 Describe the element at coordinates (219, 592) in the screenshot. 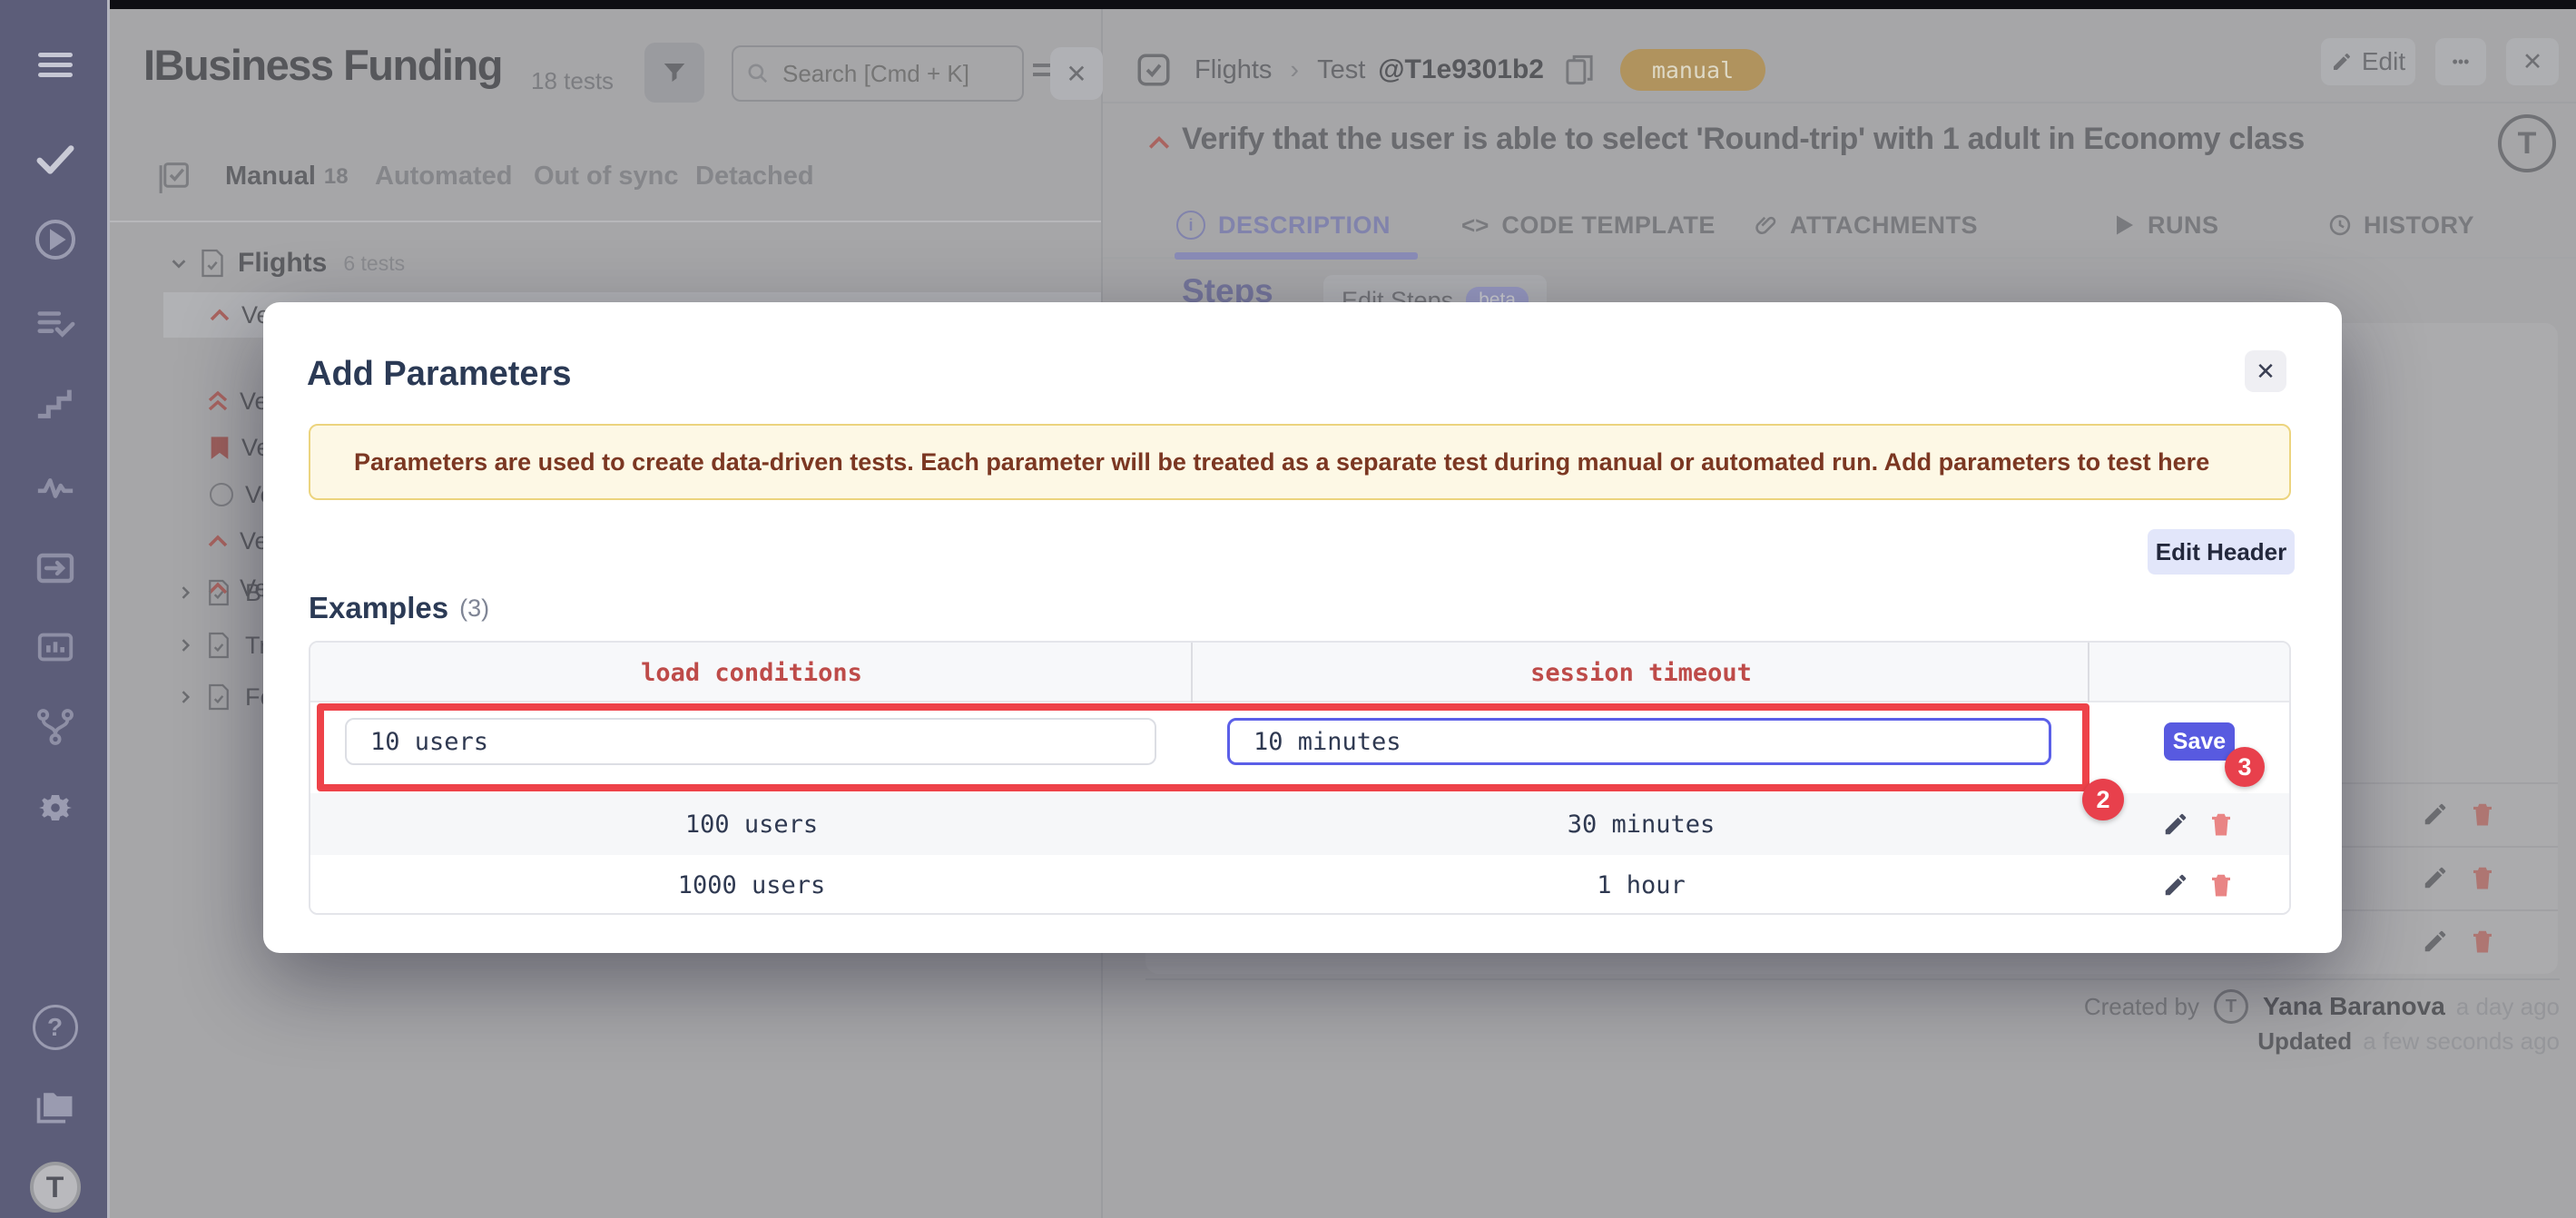

I see `suite-doc-icon` at that location.